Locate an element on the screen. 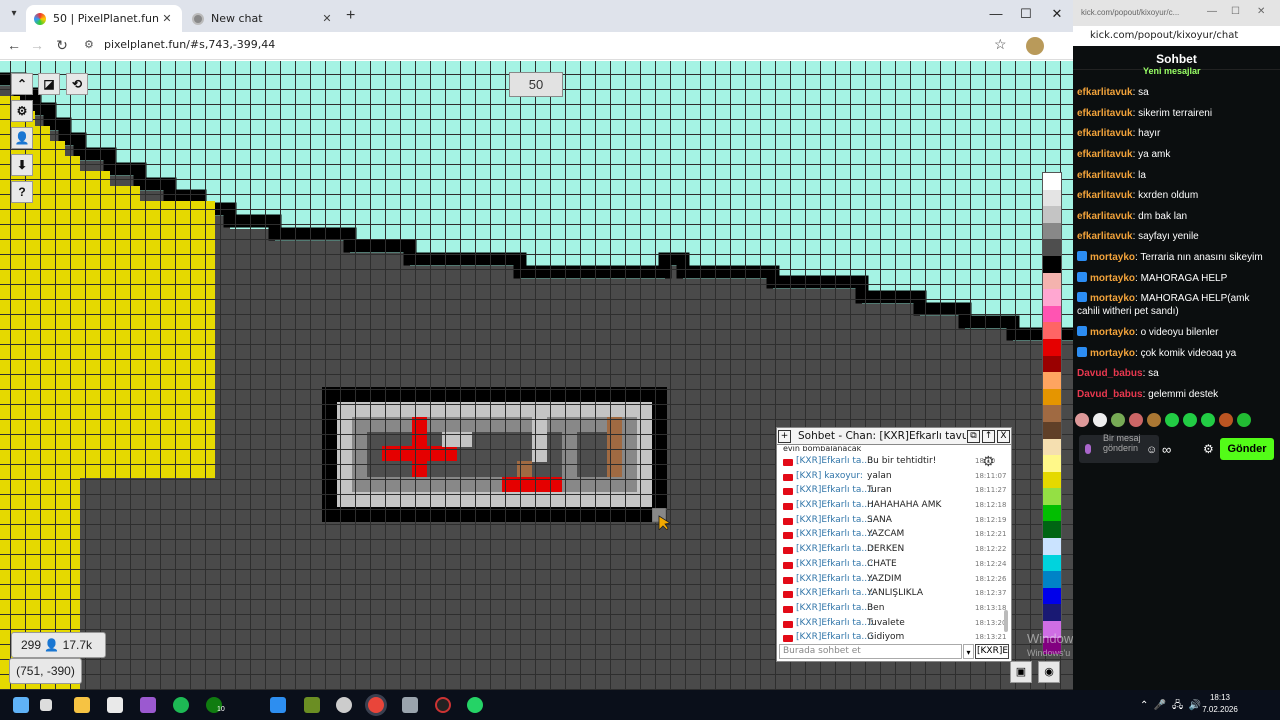  history-icon: ⟲ is located at coordinates (77, 84).